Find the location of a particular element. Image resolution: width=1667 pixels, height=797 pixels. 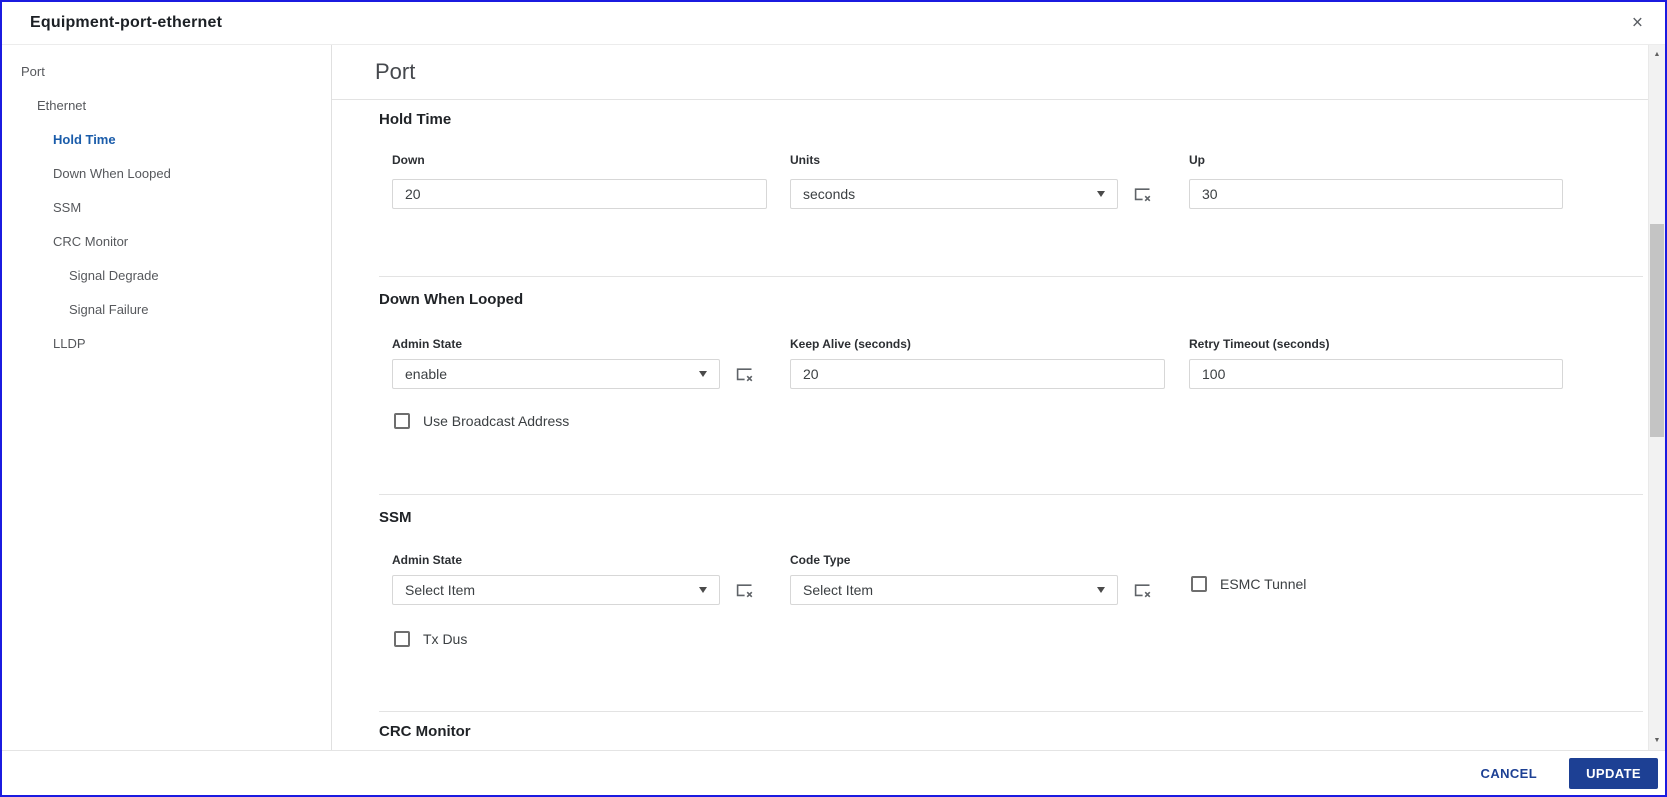

section-title-ssm: SSM is located at coordinates (395, 517).